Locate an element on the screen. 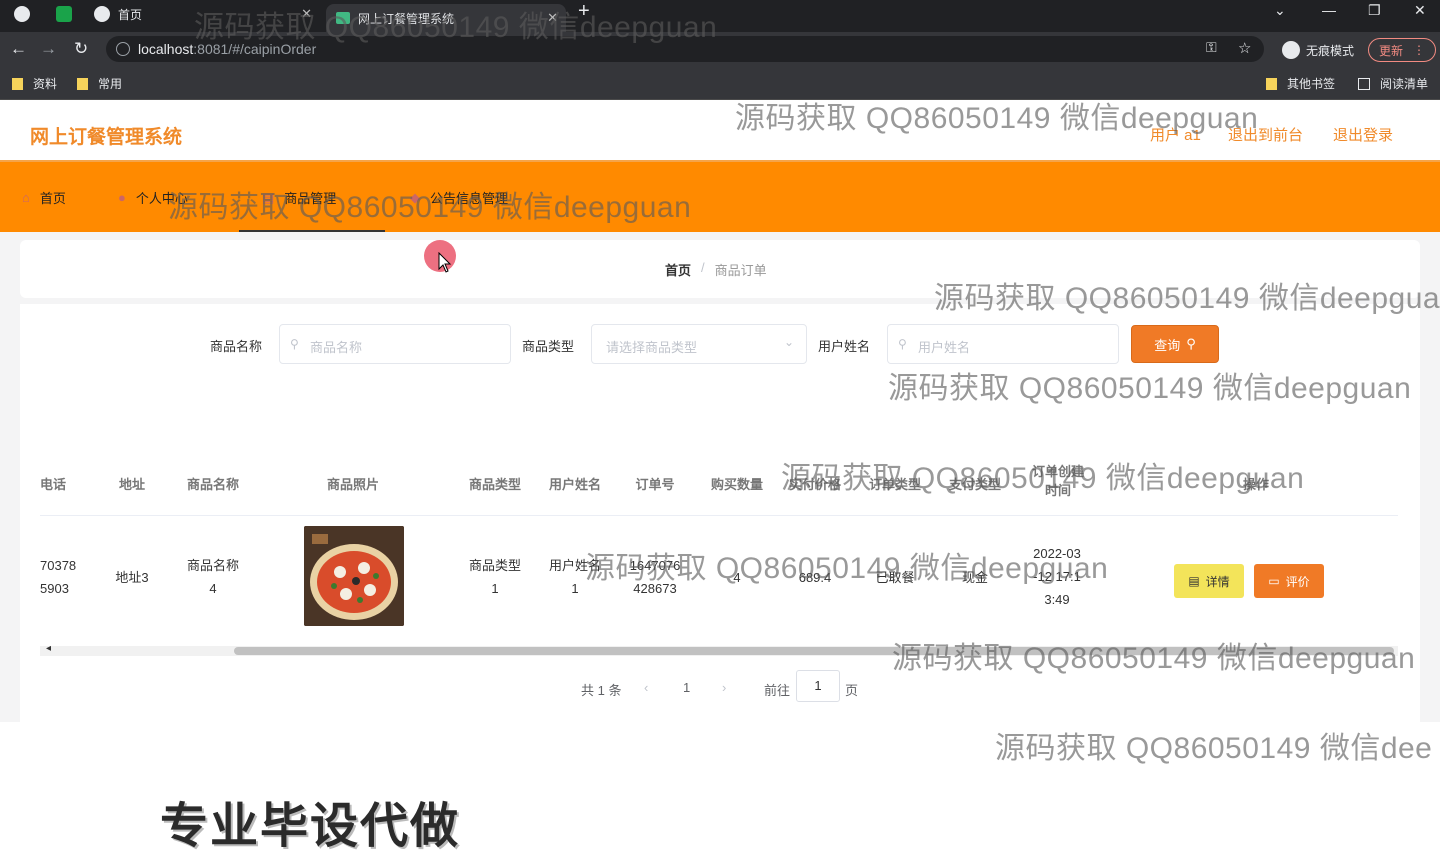  restore-button: ❐ is located at coordinates (1374, 10).